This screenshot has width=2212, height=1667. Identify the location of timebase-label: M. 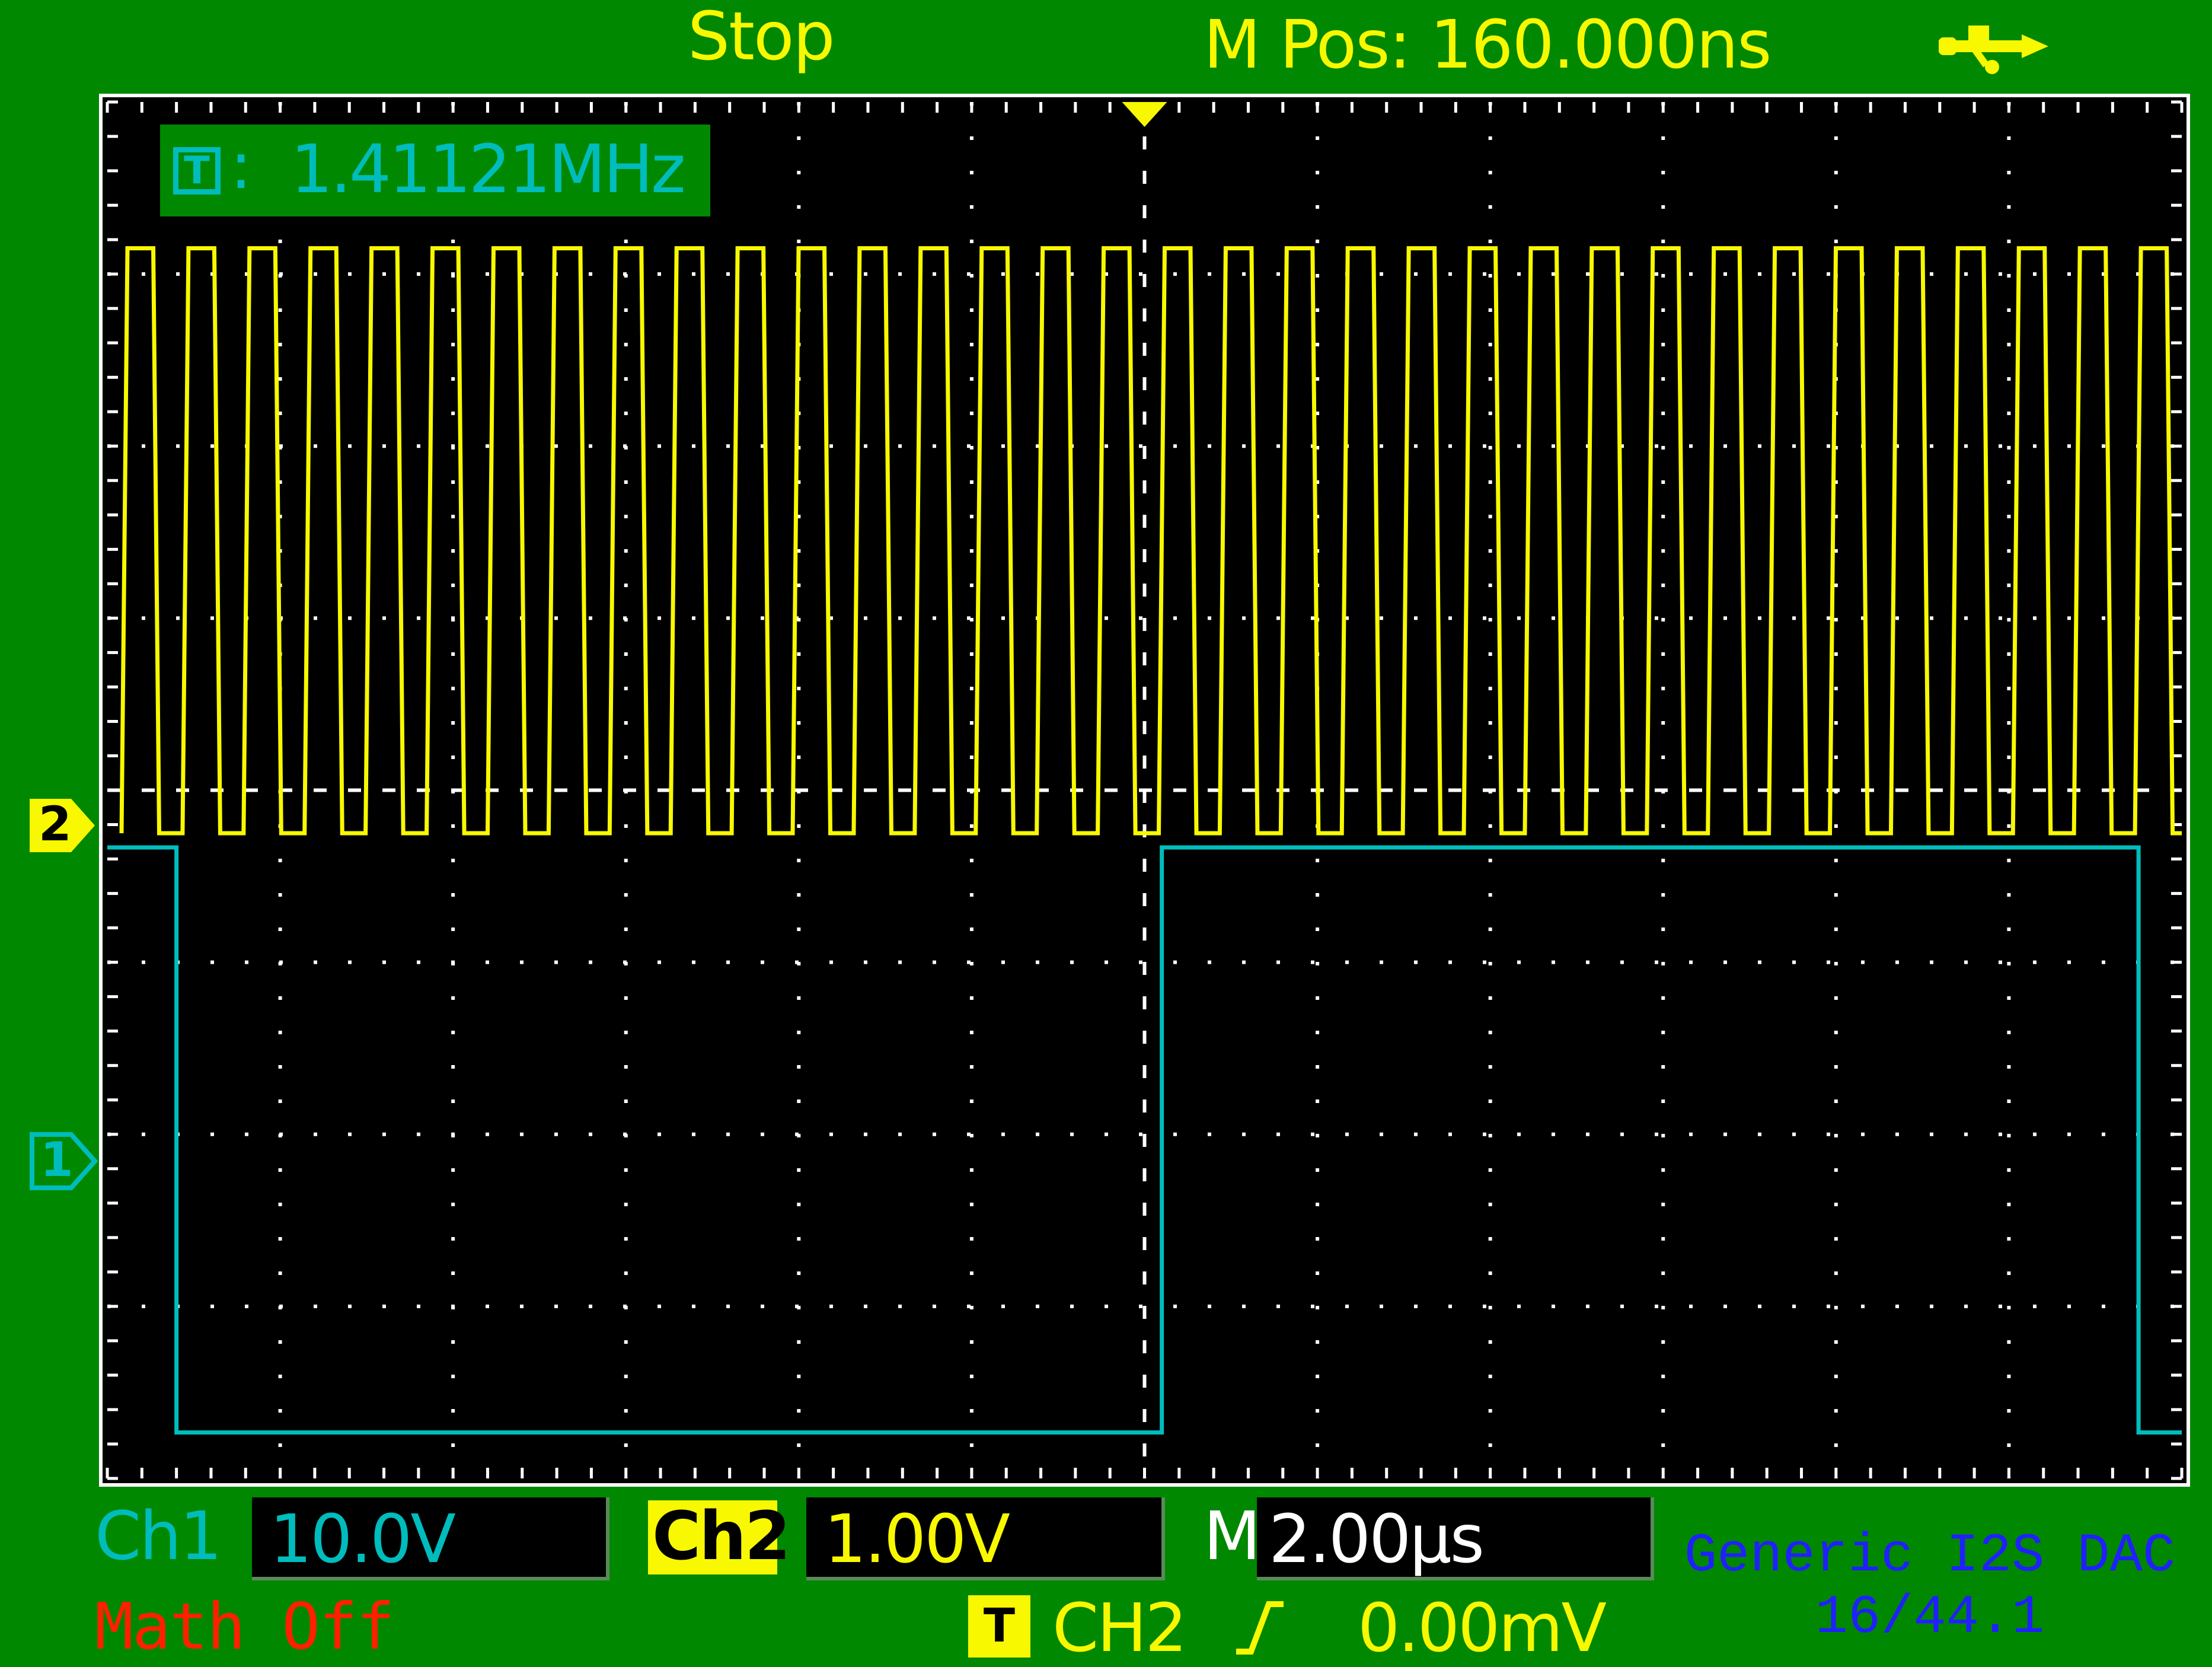
(1232, 1536).